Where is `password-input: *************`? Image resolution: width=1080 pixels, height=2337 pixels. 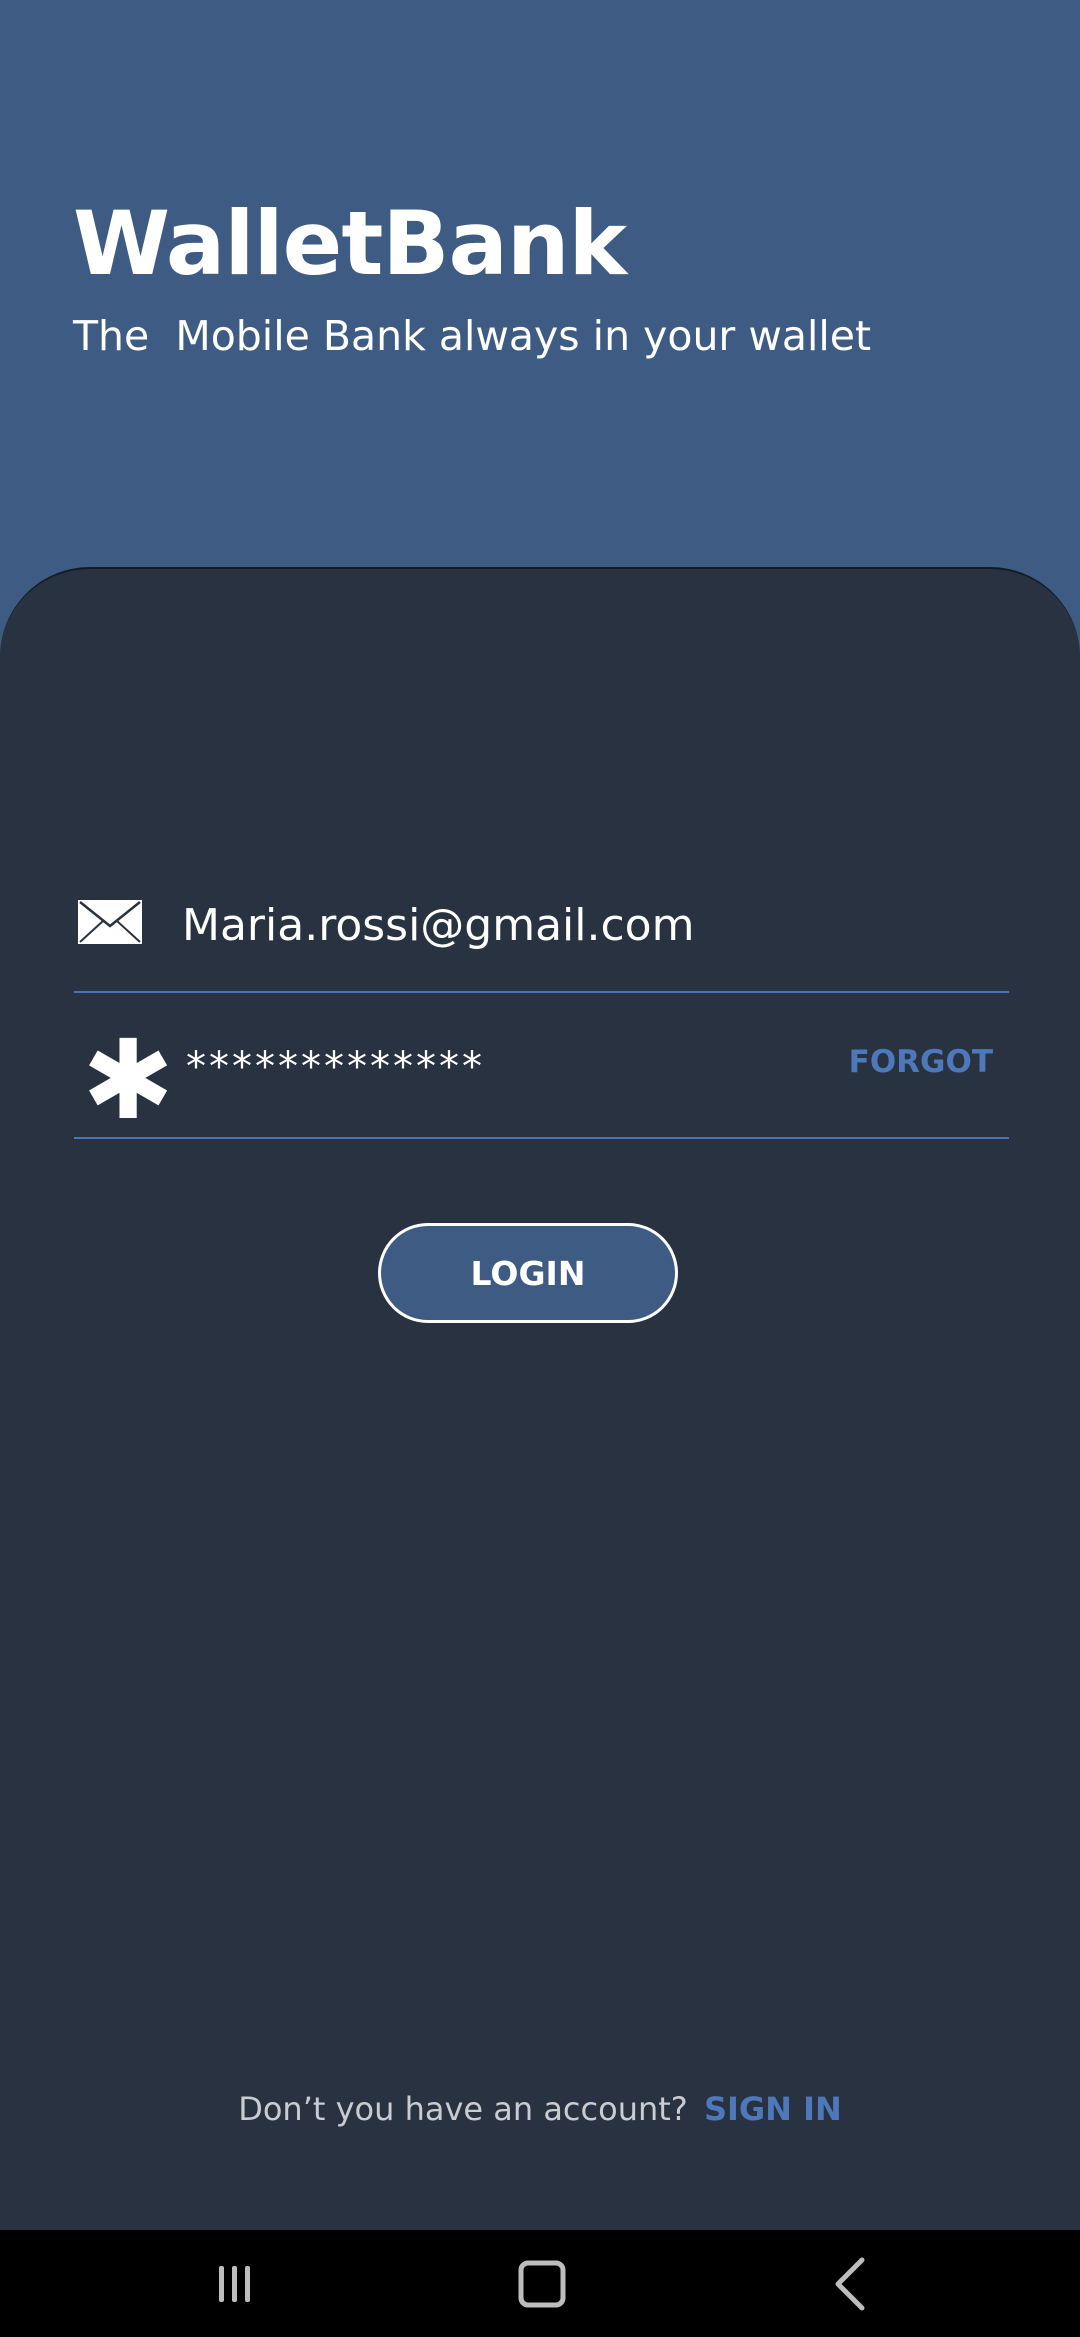
password-input: ************* is located at coordinates (335, 1067).